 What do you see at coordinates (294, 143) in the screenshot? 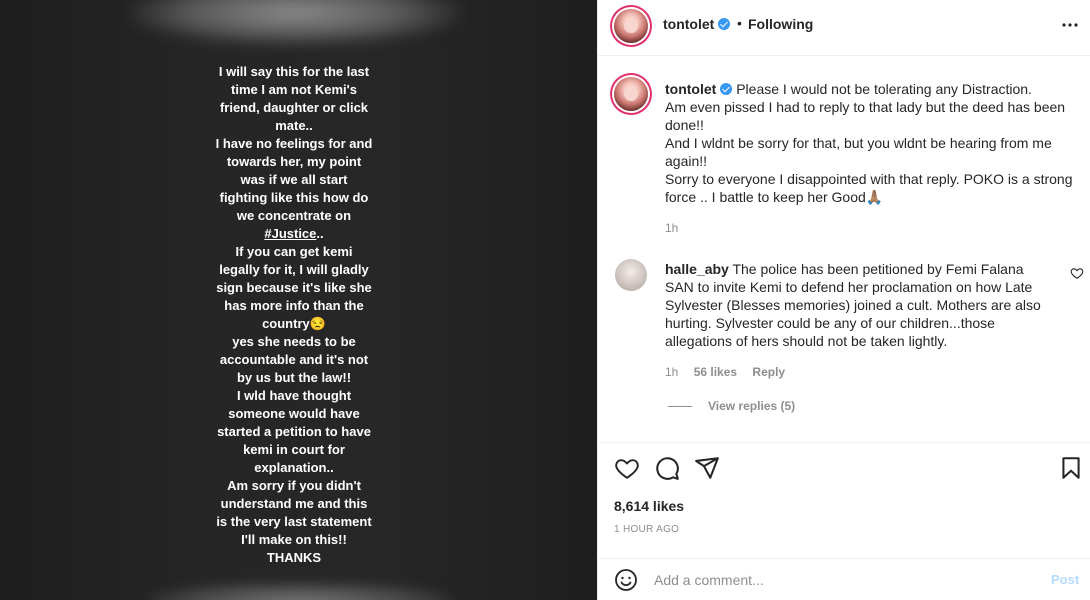
I see `story-line: I have no feelings for and` at bounding box center [294, 143].